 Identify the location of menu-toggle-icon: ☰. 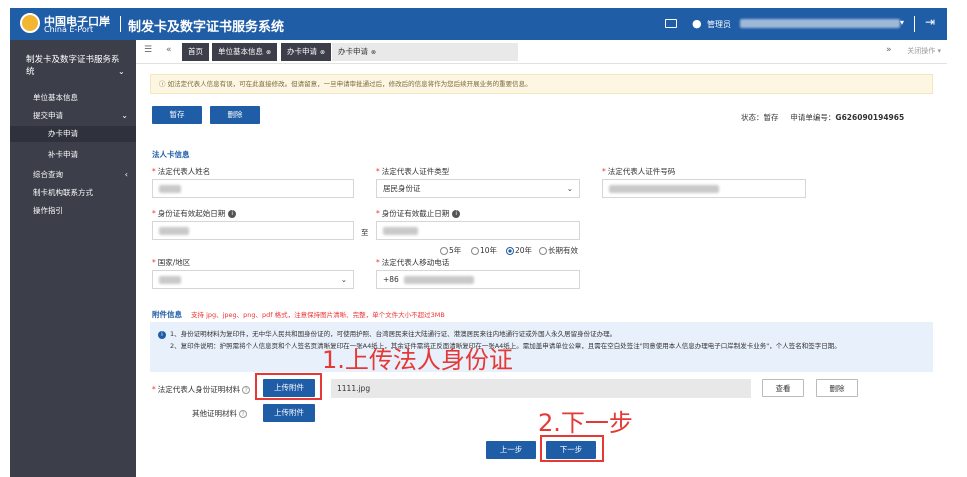
(148, 50).